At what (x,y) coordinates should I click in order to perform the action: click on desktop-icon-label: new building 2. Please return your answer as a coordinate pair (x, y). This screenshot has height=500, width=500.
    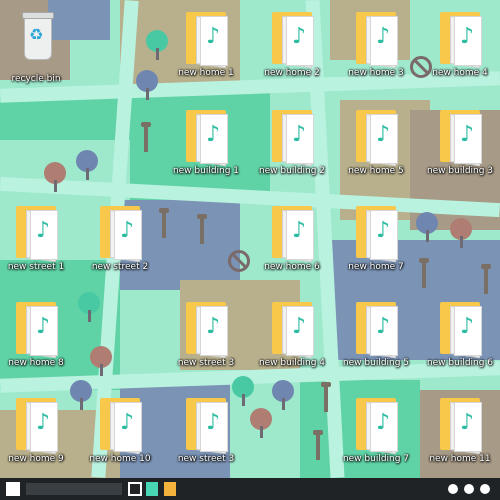
    Looking at the image, I should click on (292, 171).